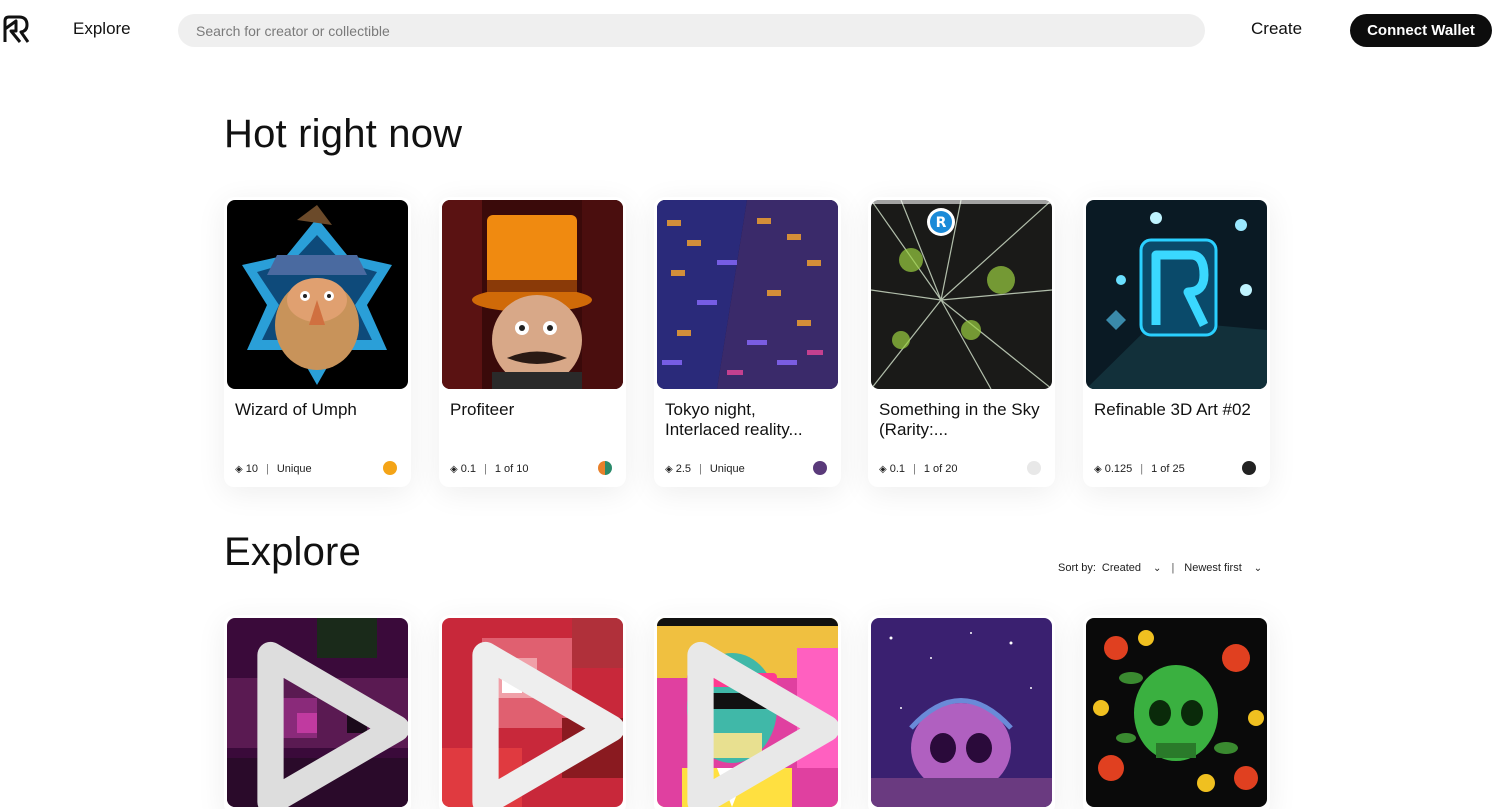 The height and width of the screenshot is (809, 1500). I want to click on hot-card-5: Refinable 3D Art #02 ◈ 0.125 | 1 of 25, so click(1176, 342).